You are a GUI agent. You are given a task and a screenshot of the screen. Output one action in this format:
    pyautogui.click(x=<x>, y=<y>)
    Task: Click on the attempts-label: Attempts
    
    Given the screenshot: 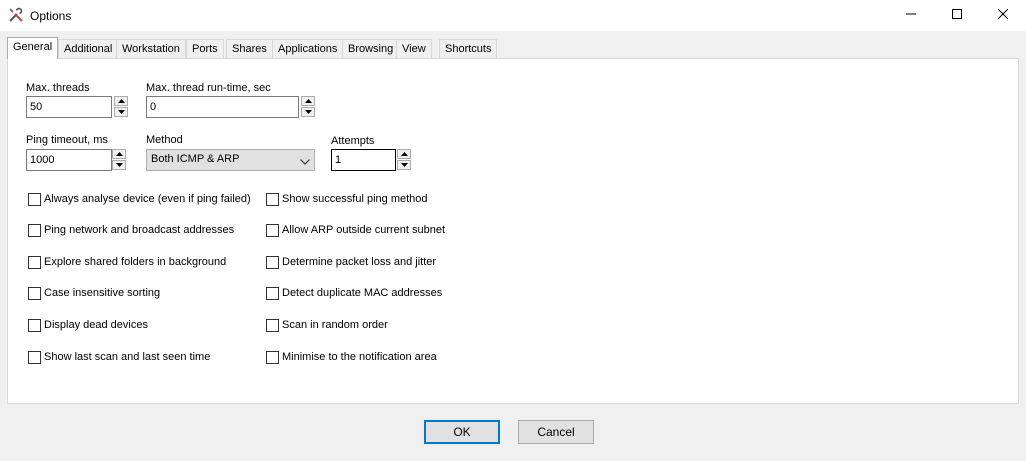 What is the action you would take?
    pyautogui.click(x=353, y=141)
    